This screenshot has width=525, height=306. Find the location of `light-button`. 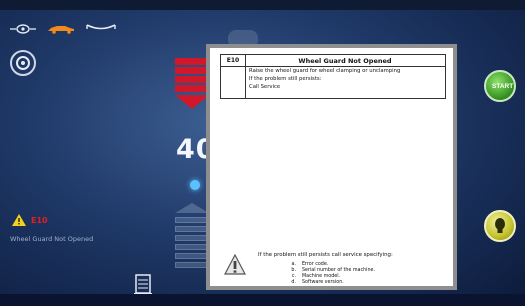

light-button is located at coordinates (500, 226).